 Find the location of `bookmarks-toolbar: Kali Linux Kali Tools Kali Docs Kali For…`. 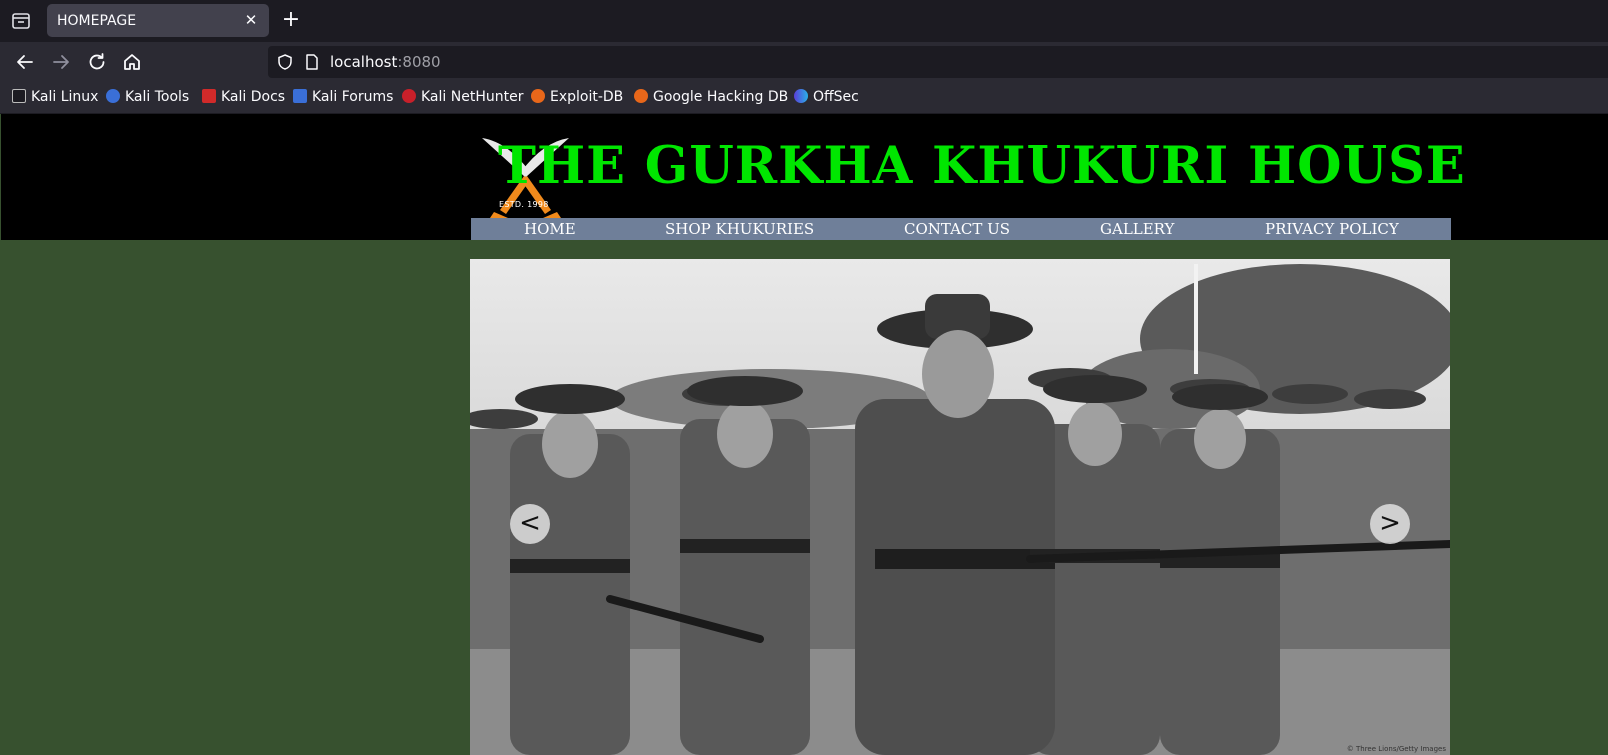

bookmarks-toolbar: Kali Linux Kali Tools Kali Docs Kali For… is located at coordinates (804, 98).